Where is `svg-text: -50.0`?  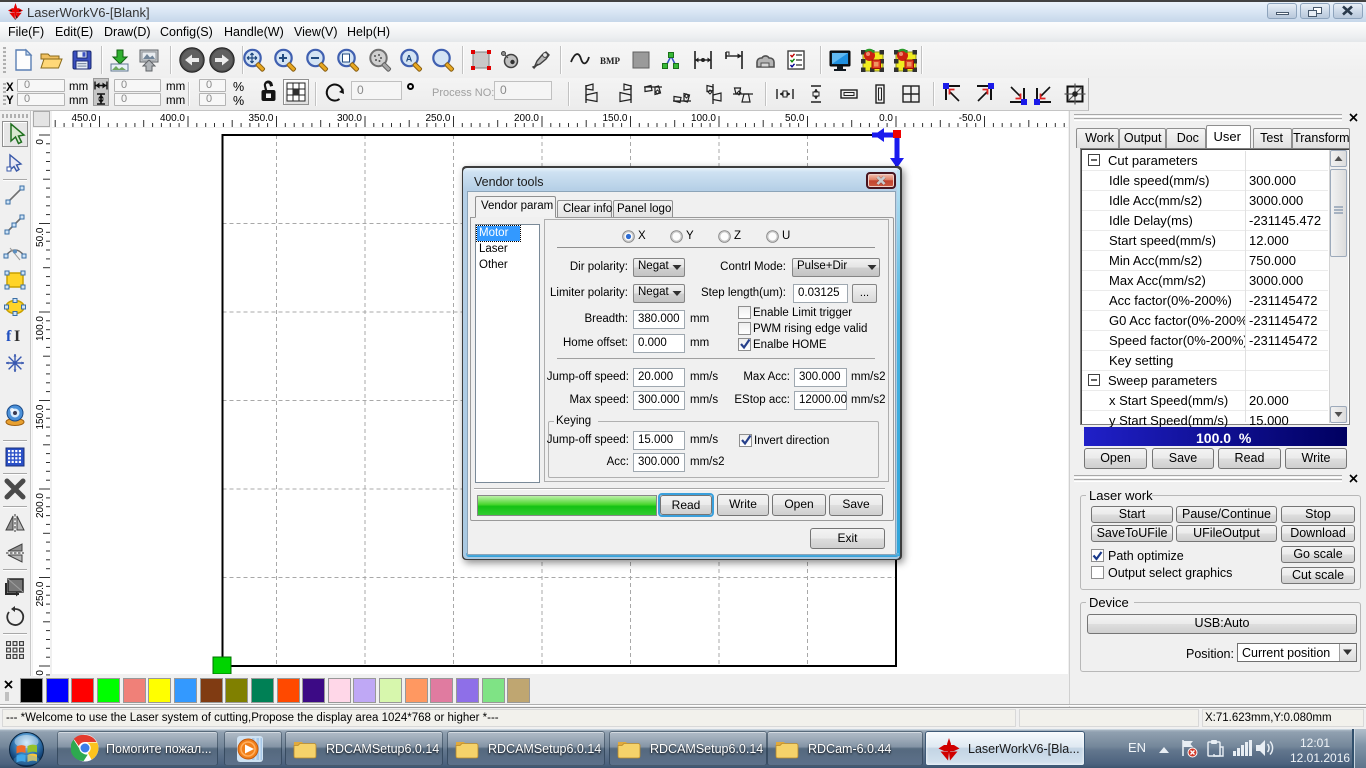
svg-text: -50.0 is located at coordinates (970, 118).